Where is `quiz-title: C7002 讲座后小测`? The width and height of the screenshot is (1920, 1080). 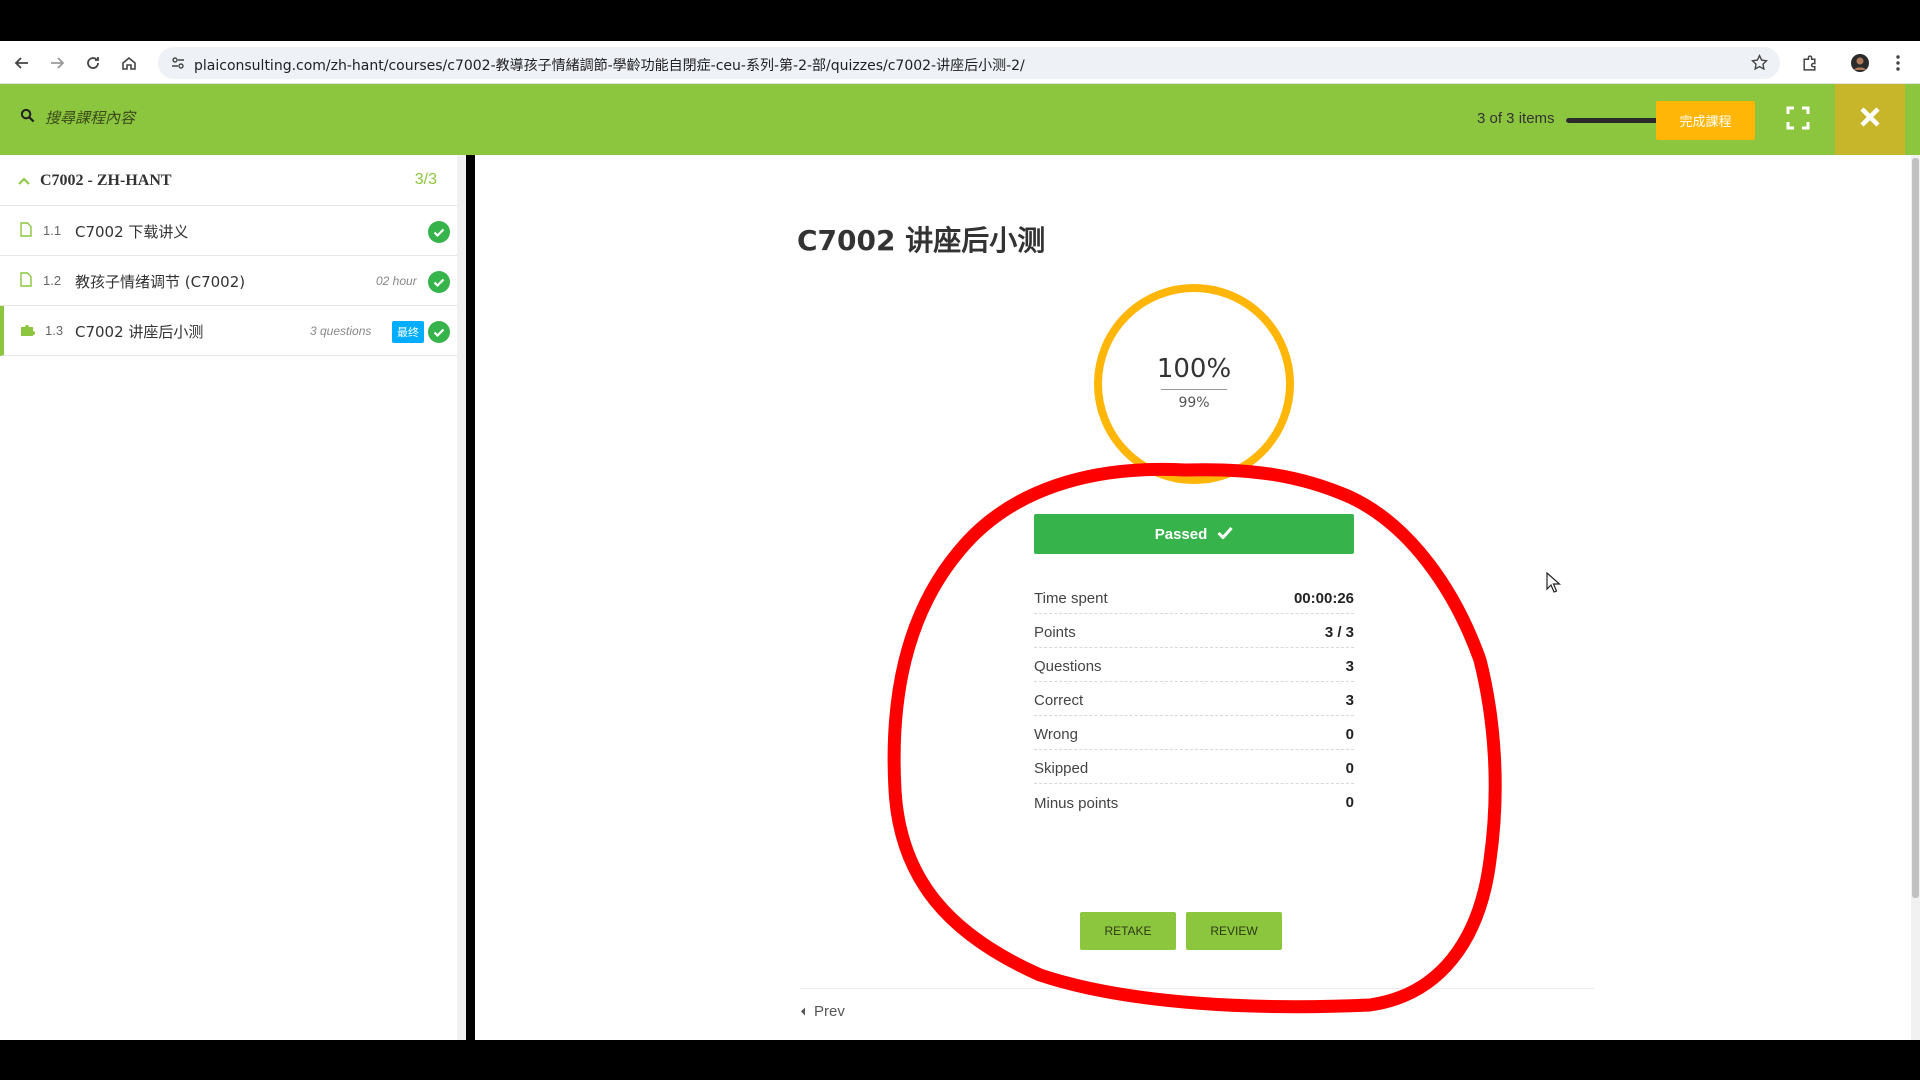
quiz-title: C7002 讲座后小测 is located at coordinates (921, 240).